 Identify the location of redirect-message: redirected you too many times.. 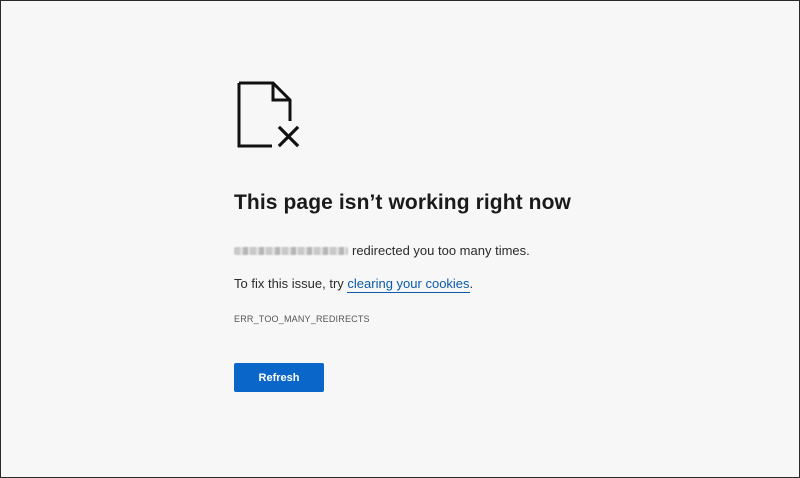
(382, 250).